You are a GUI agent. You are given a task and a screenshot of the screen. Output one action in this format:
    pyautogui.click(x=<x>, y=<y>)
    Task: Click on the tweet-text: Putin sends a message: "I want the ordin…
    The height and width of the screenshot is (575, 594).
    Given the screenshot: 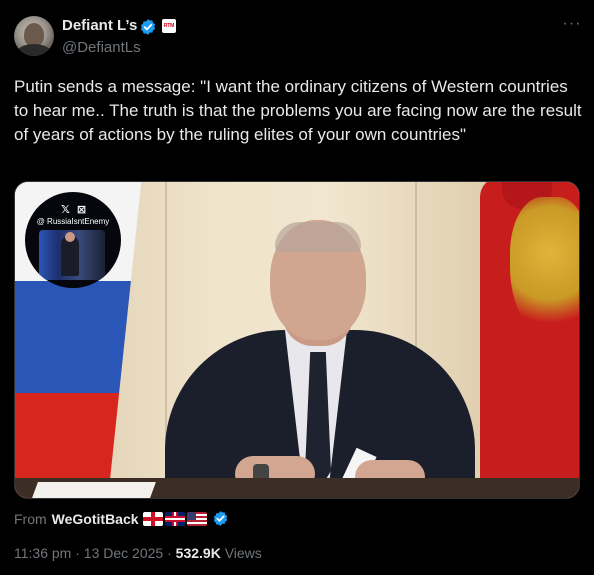 What is the action you would take?
    pyautogui.click(x=298, y=110)
    